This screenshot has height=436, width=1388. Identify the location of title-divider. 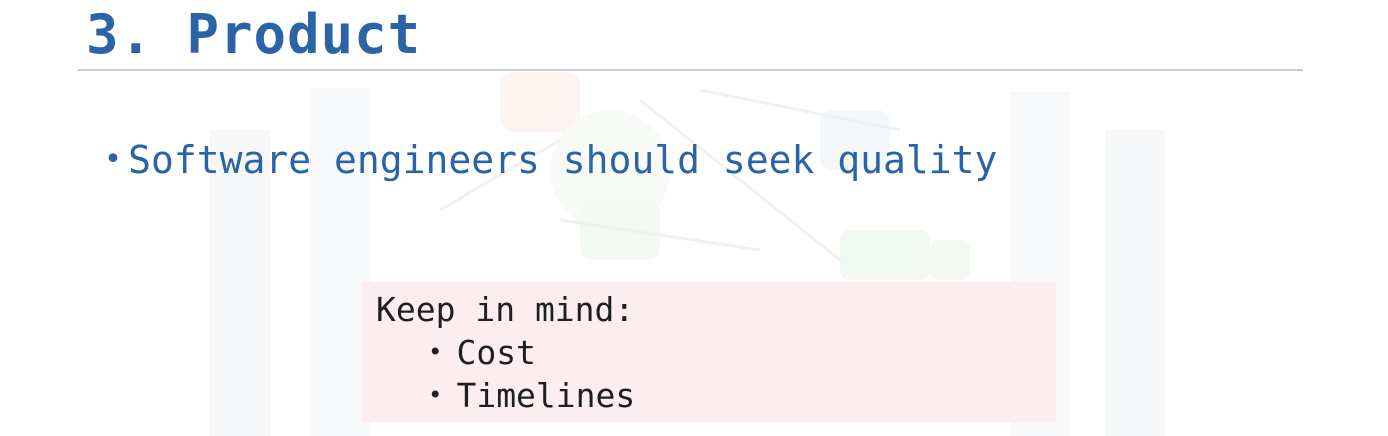
(690, 70).